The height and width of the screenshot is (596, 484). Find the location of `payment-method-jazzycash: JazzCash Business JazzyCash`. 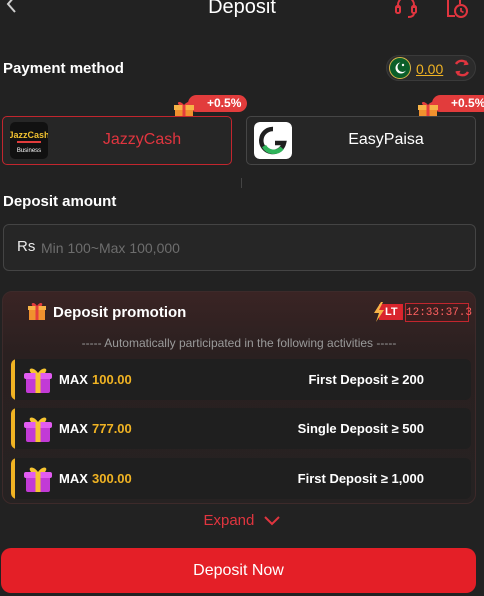

payment-method-jazzycash: JazzCash Business JazzyCash is located at coordinates (117, 140).